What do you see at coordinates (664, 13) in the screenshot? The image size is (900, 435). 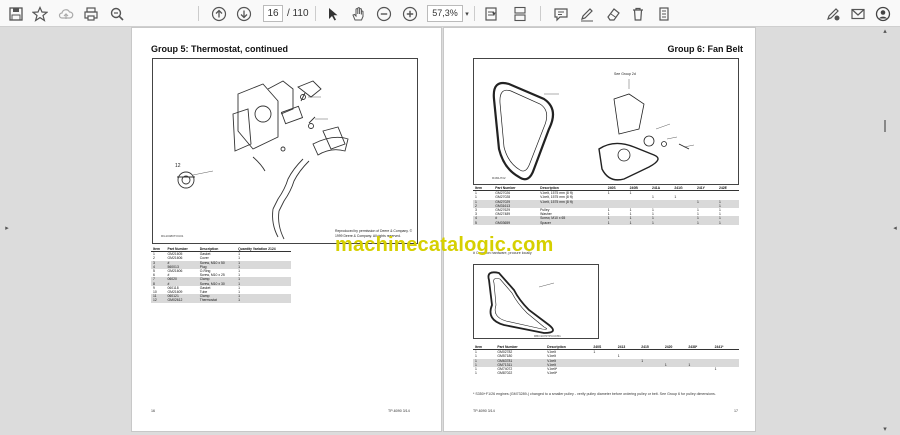 I see `more-icon` at bounding box center [664, 13].